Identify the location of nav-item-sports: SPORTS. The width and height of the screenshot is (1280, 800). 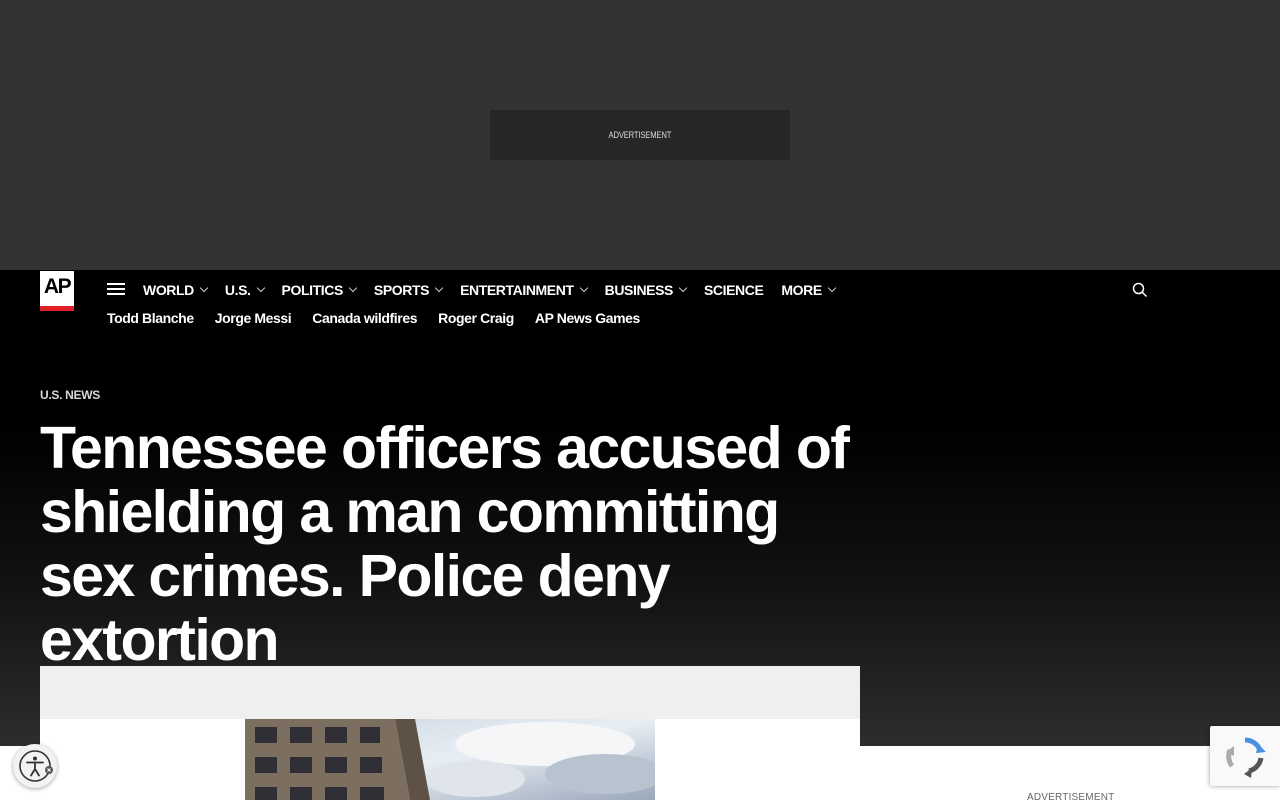
(409, 290).